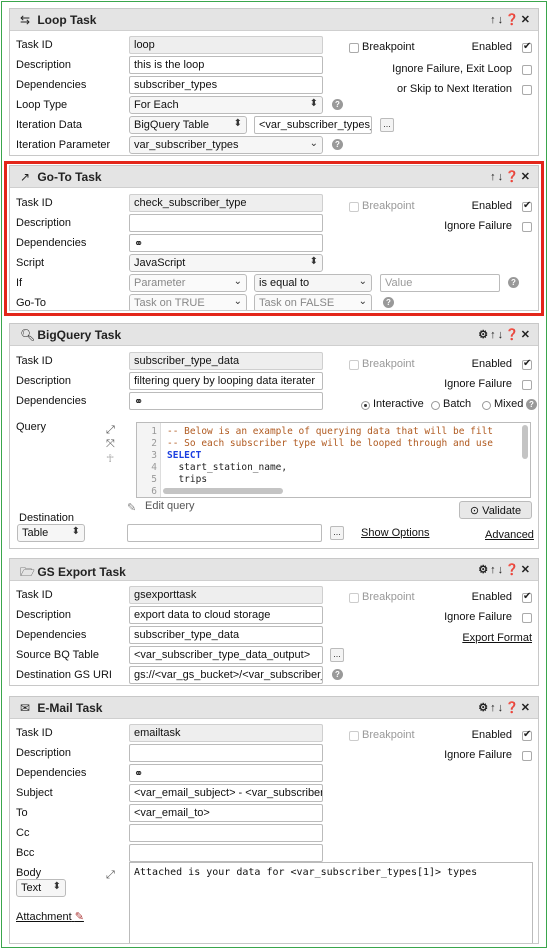 This screenshot has width=548, height=949. Describe the element at coordinates (50, 916) in the screenshot. I see `attachment-link: Attachment ✎` at that location.